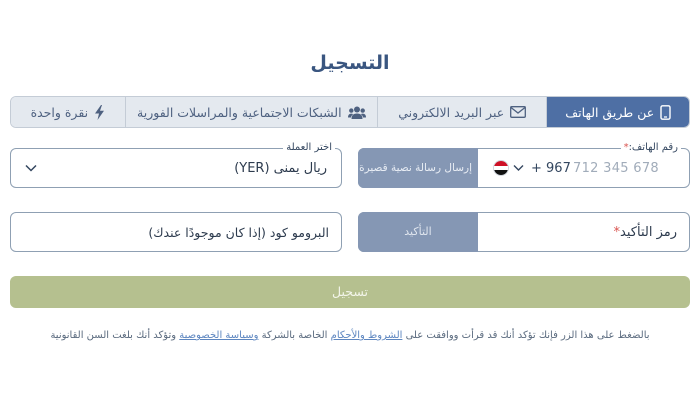 This screenshot has height=400, width=700. I want to click on tab-social-networks: الشبكات الاجتماعية والمراسلات الفورية, so click(251, 112).